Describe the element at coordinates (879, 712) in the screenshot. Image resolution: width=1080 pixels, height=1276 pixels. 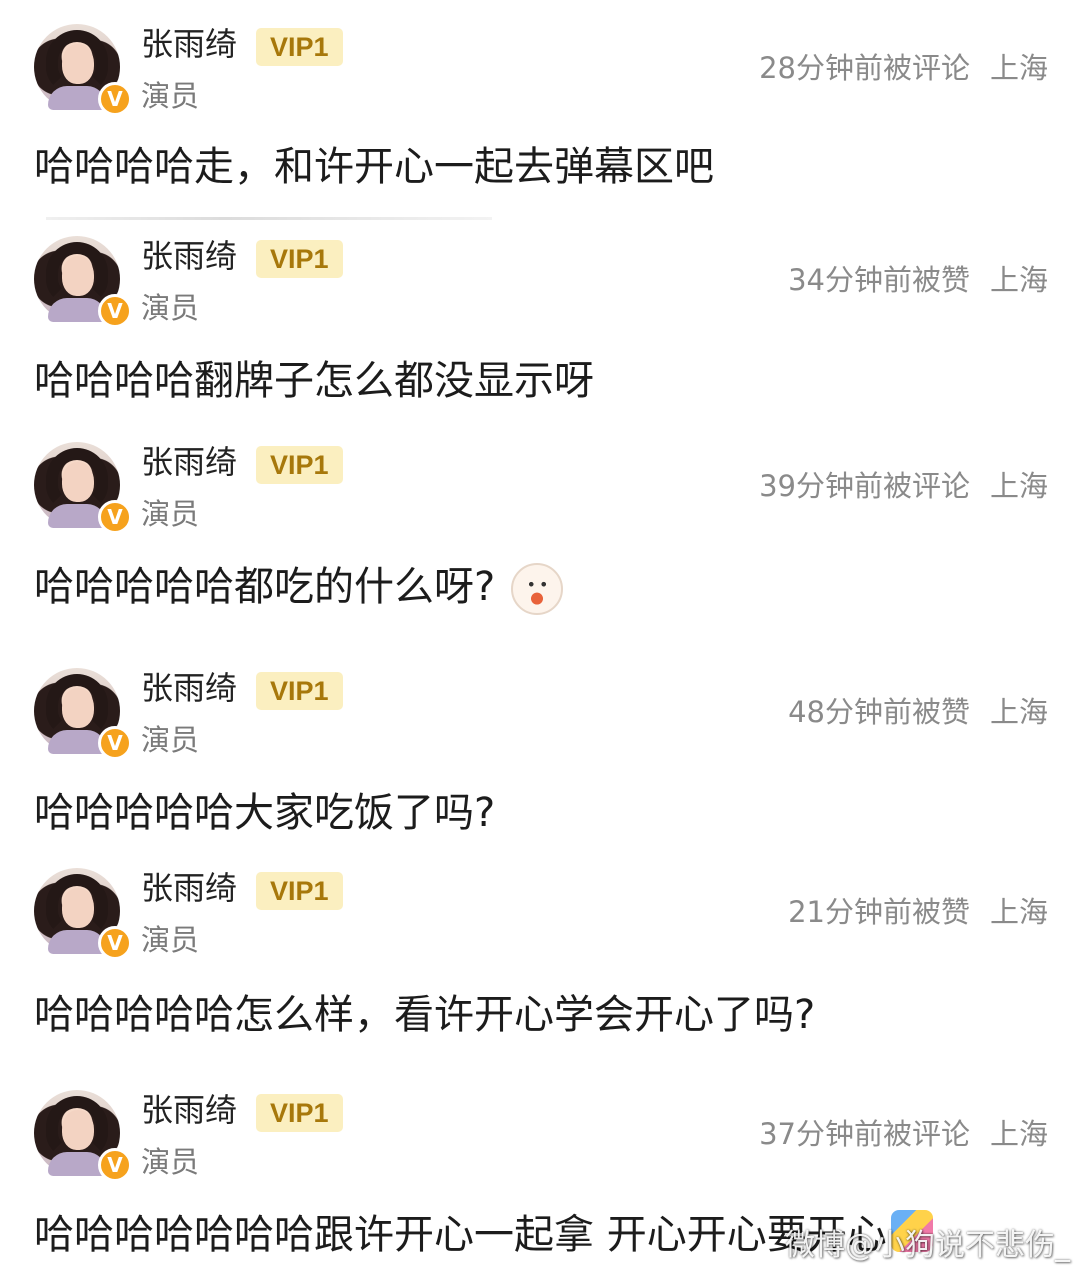
I see `comment-time: 48分钟前被赞` at that location.